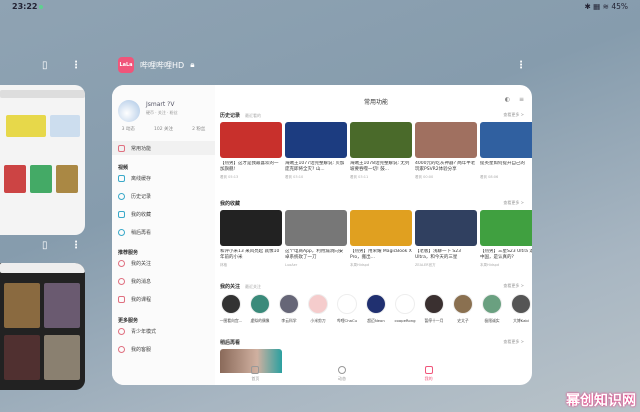  I want to click on stat-fans: 2 粉丝, so click(198, 129).